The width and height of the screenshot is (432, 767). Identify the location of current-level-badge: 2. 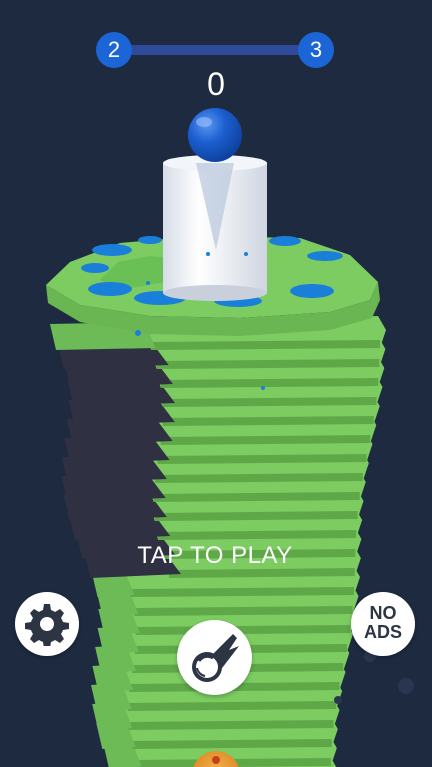
(114, 50).